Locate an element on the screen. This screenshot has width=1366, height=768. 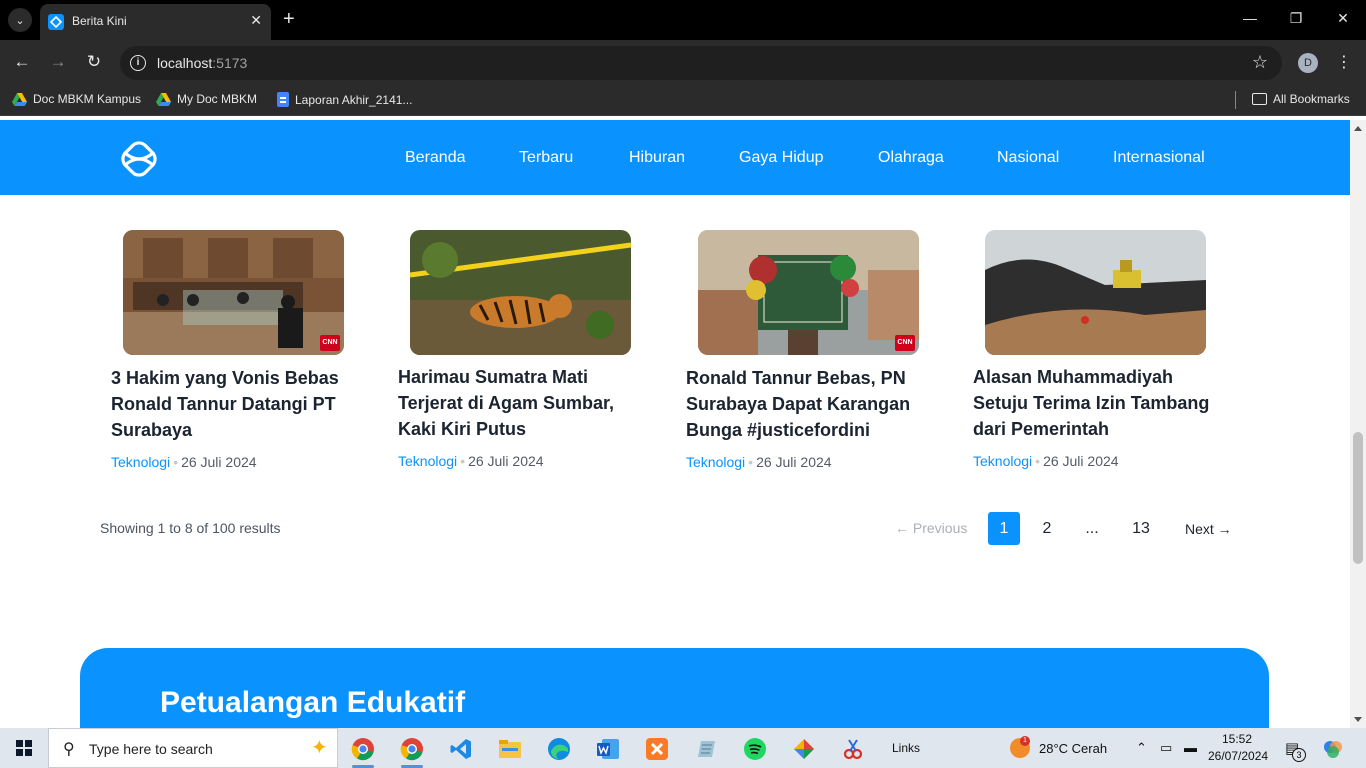
edge-icon is located at coordinates (559, 749).